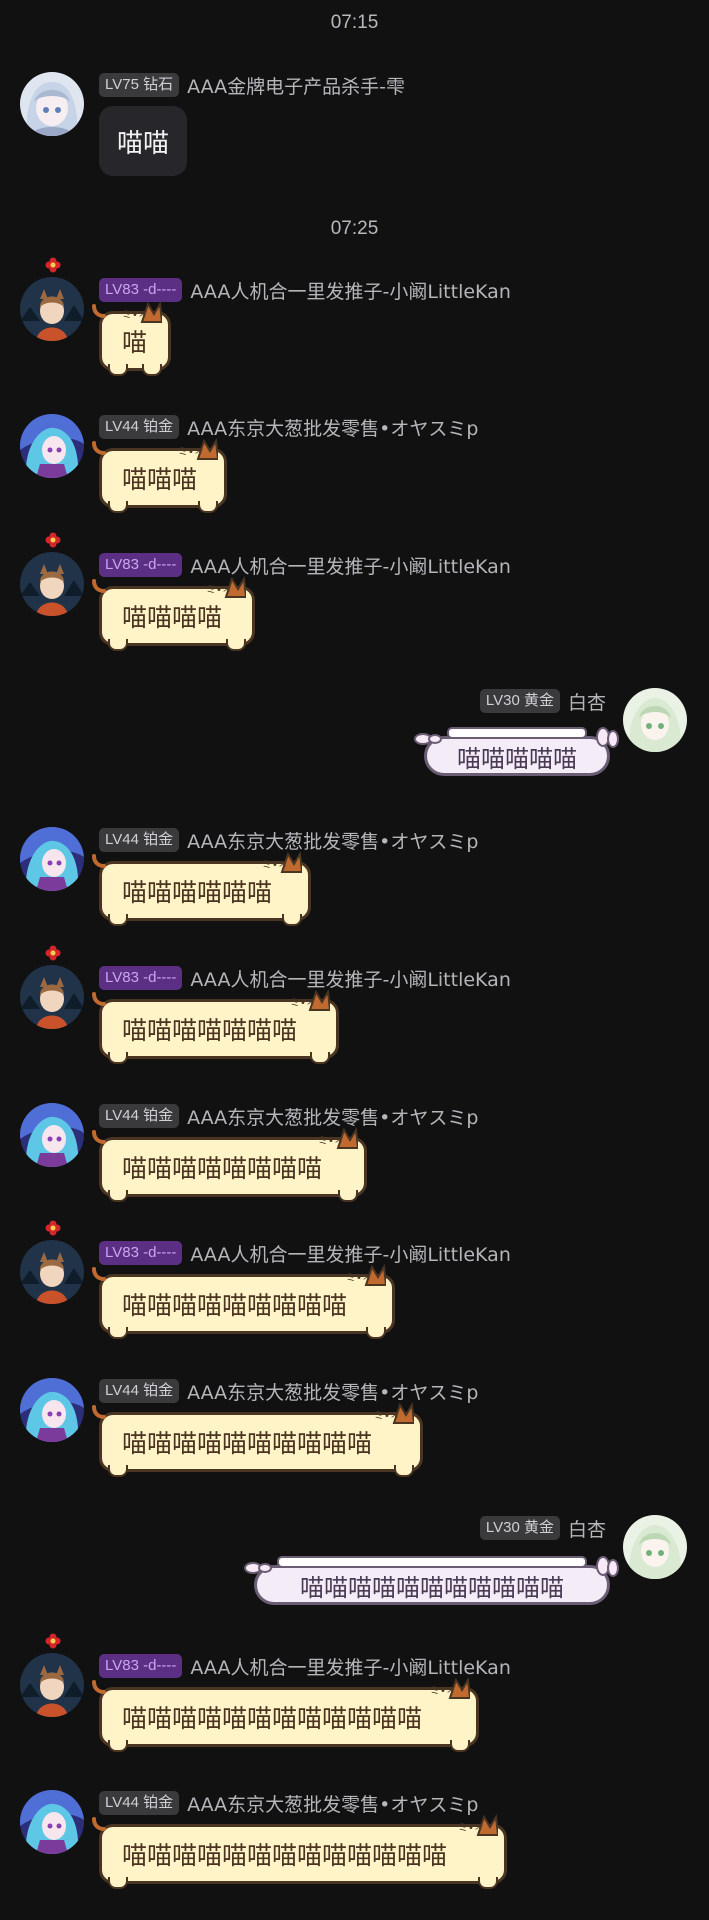 This screenshot has width=709, height=1920. Describe the element at coordinates (542, 1528) in the screenshot. I see `message-meta: LV30 黄金 白杏` at that location.